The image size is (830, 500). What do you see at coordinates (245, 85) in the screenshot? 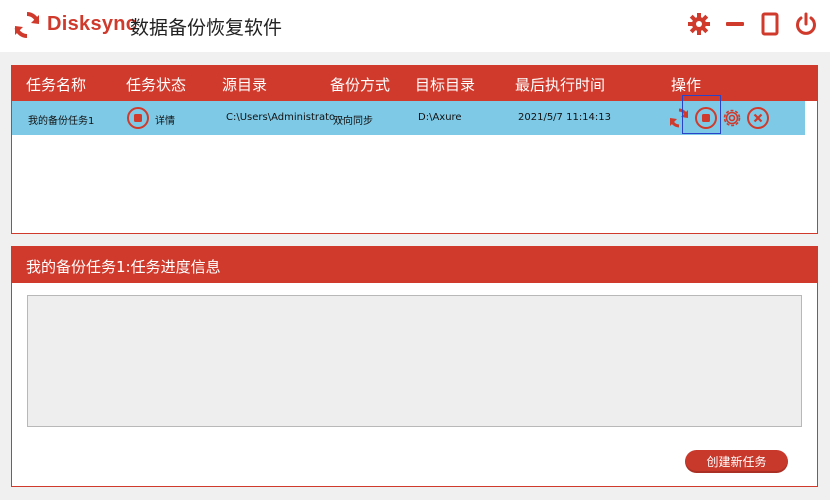
I see `column-header-source: 源目录` at bounding box center [245, 85].